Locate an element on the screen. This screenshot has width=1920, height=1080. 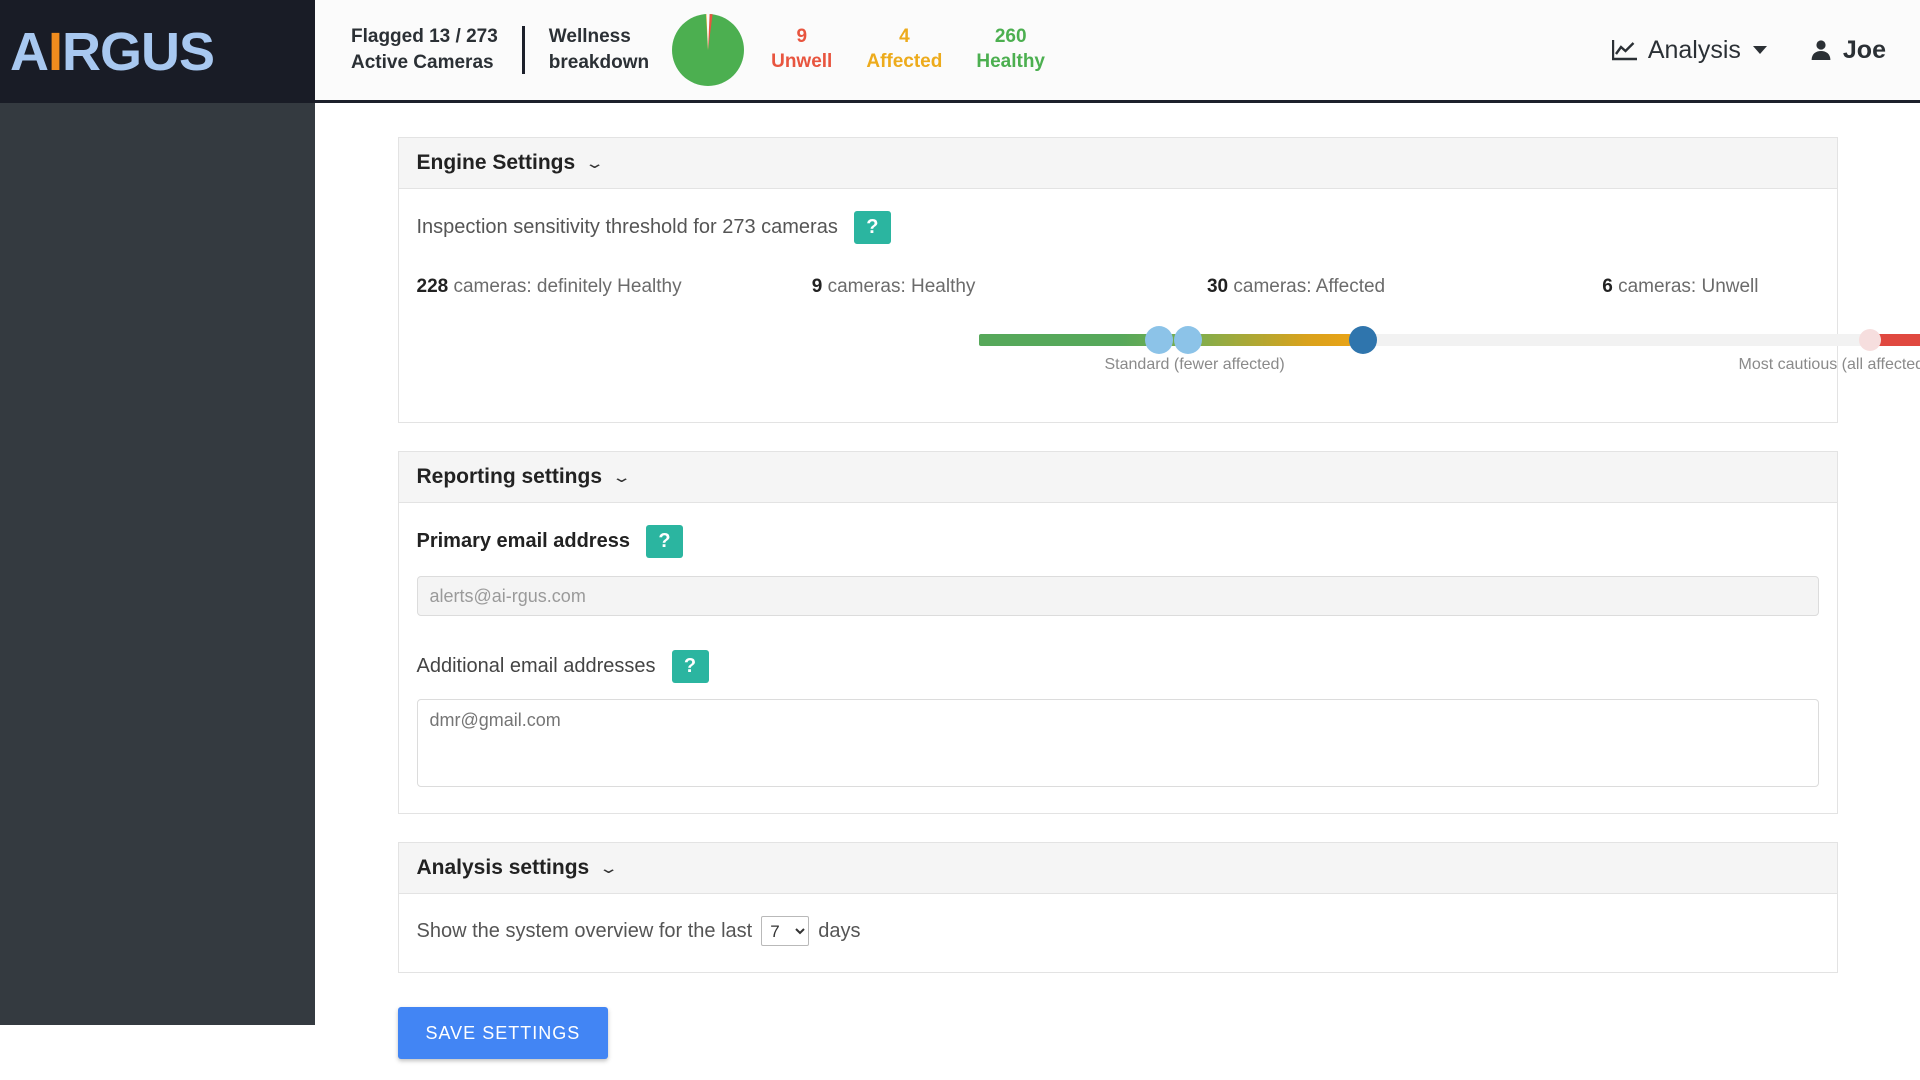
metric-unwell-value: 9 is located at coordinates (802, 37).